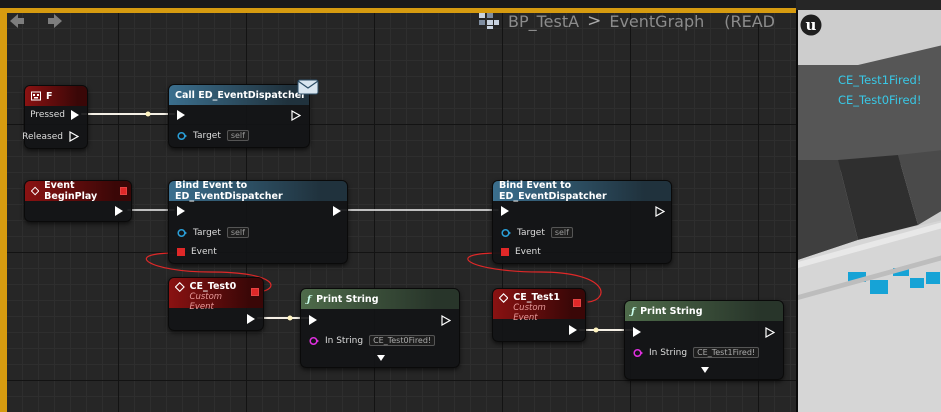 This screenshot has height=412, width=941. I want to click on begin-play-node: Event BeginPlay, so click(78, 201).